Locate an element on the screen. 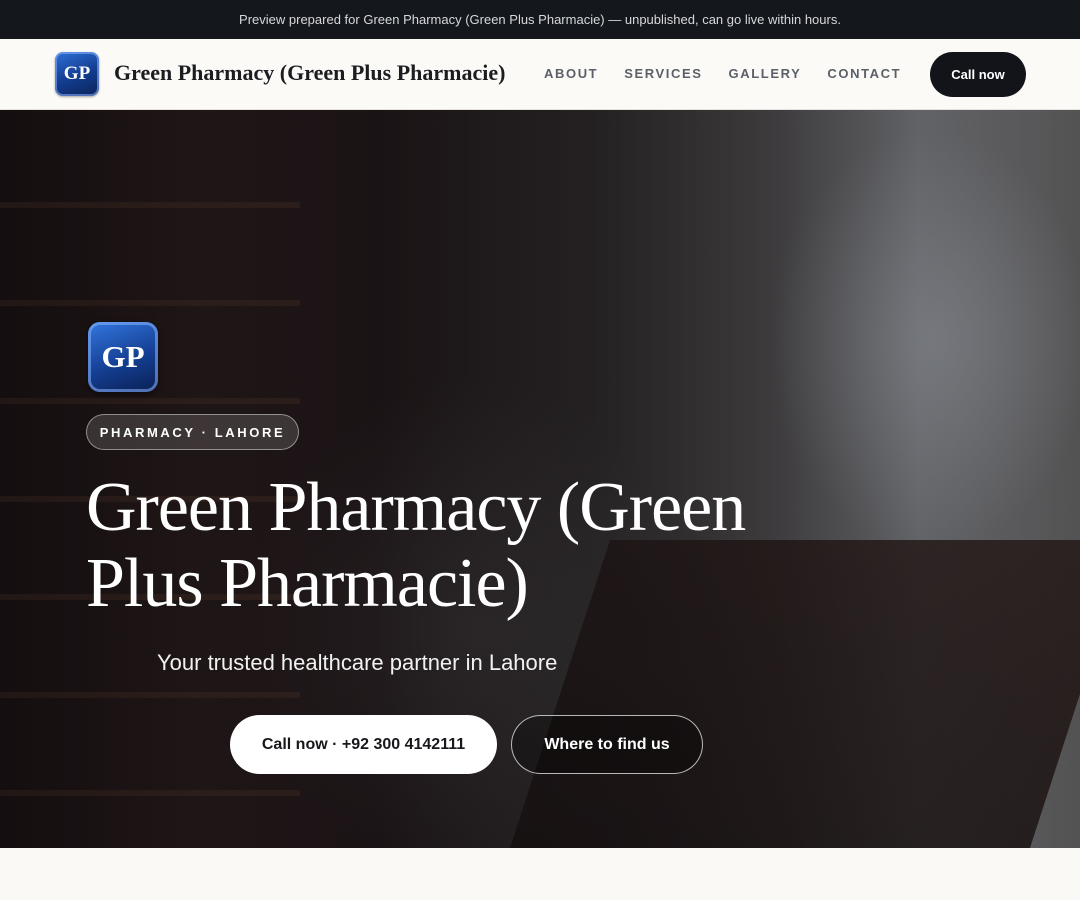 The image size is (1080, 900). nav-link-contact: CONTACT is located at coordinates (864, 73).